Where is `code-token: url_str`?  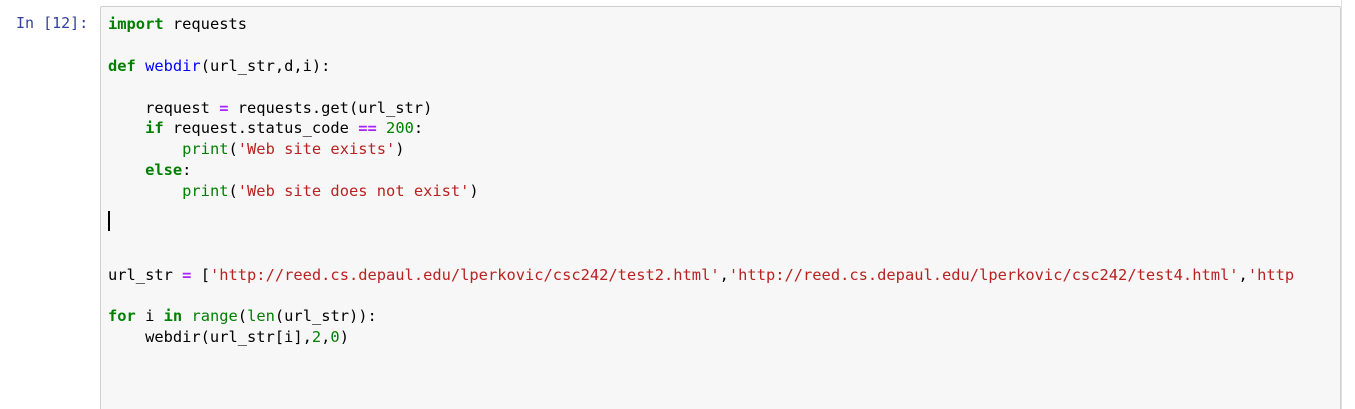 code-token: url_str is located at coordinates (145, 274).